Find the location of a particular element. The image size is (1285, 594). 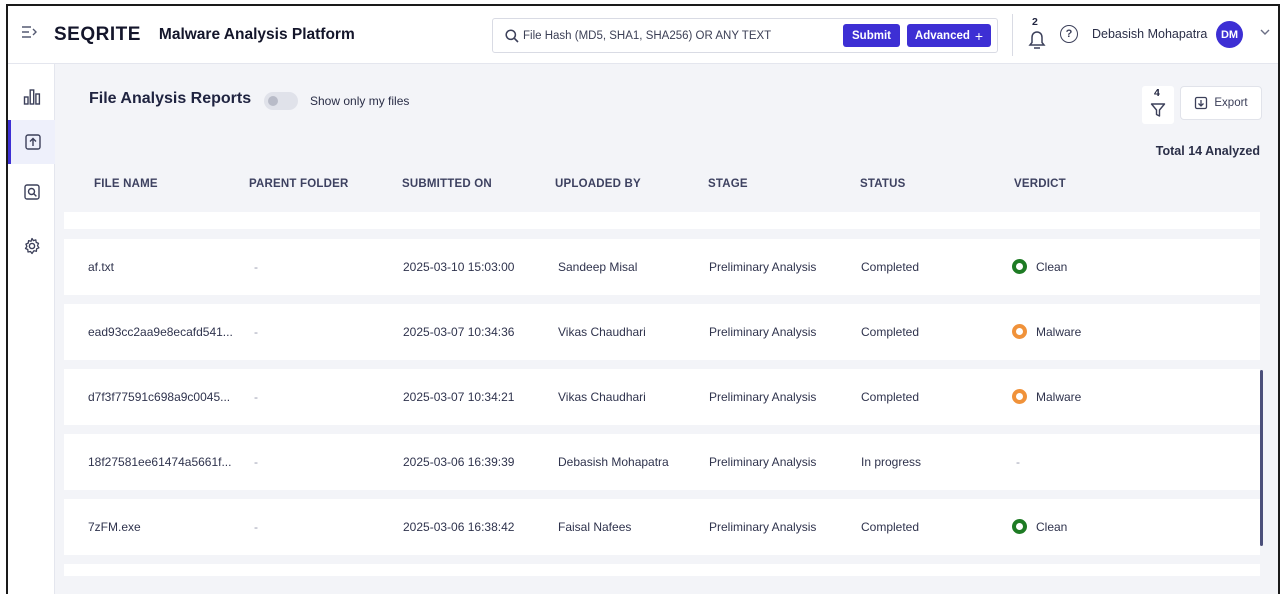

table-scrollbar is located at coordinates (1261, 458).